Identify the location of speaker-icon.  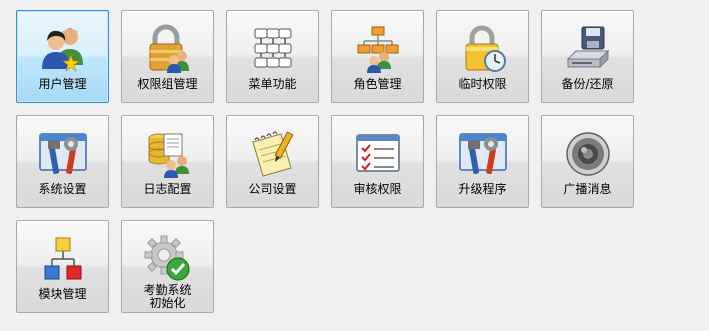
(588, 154).